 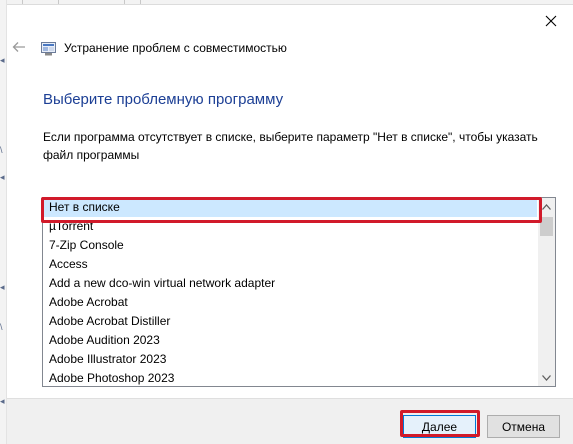 I want to click on chevron-up-icon, so click(x=546, y=207).